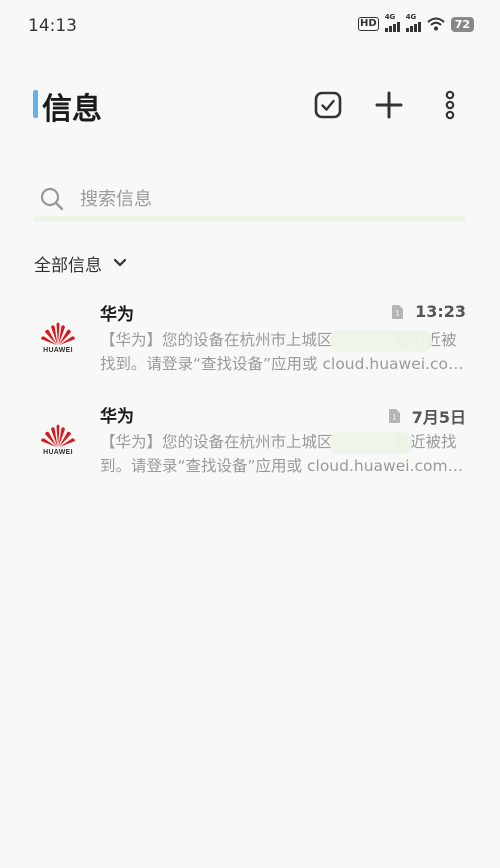 This screenshot has width=500, height=868. I want to click on new-message-button, so click(389, 105).